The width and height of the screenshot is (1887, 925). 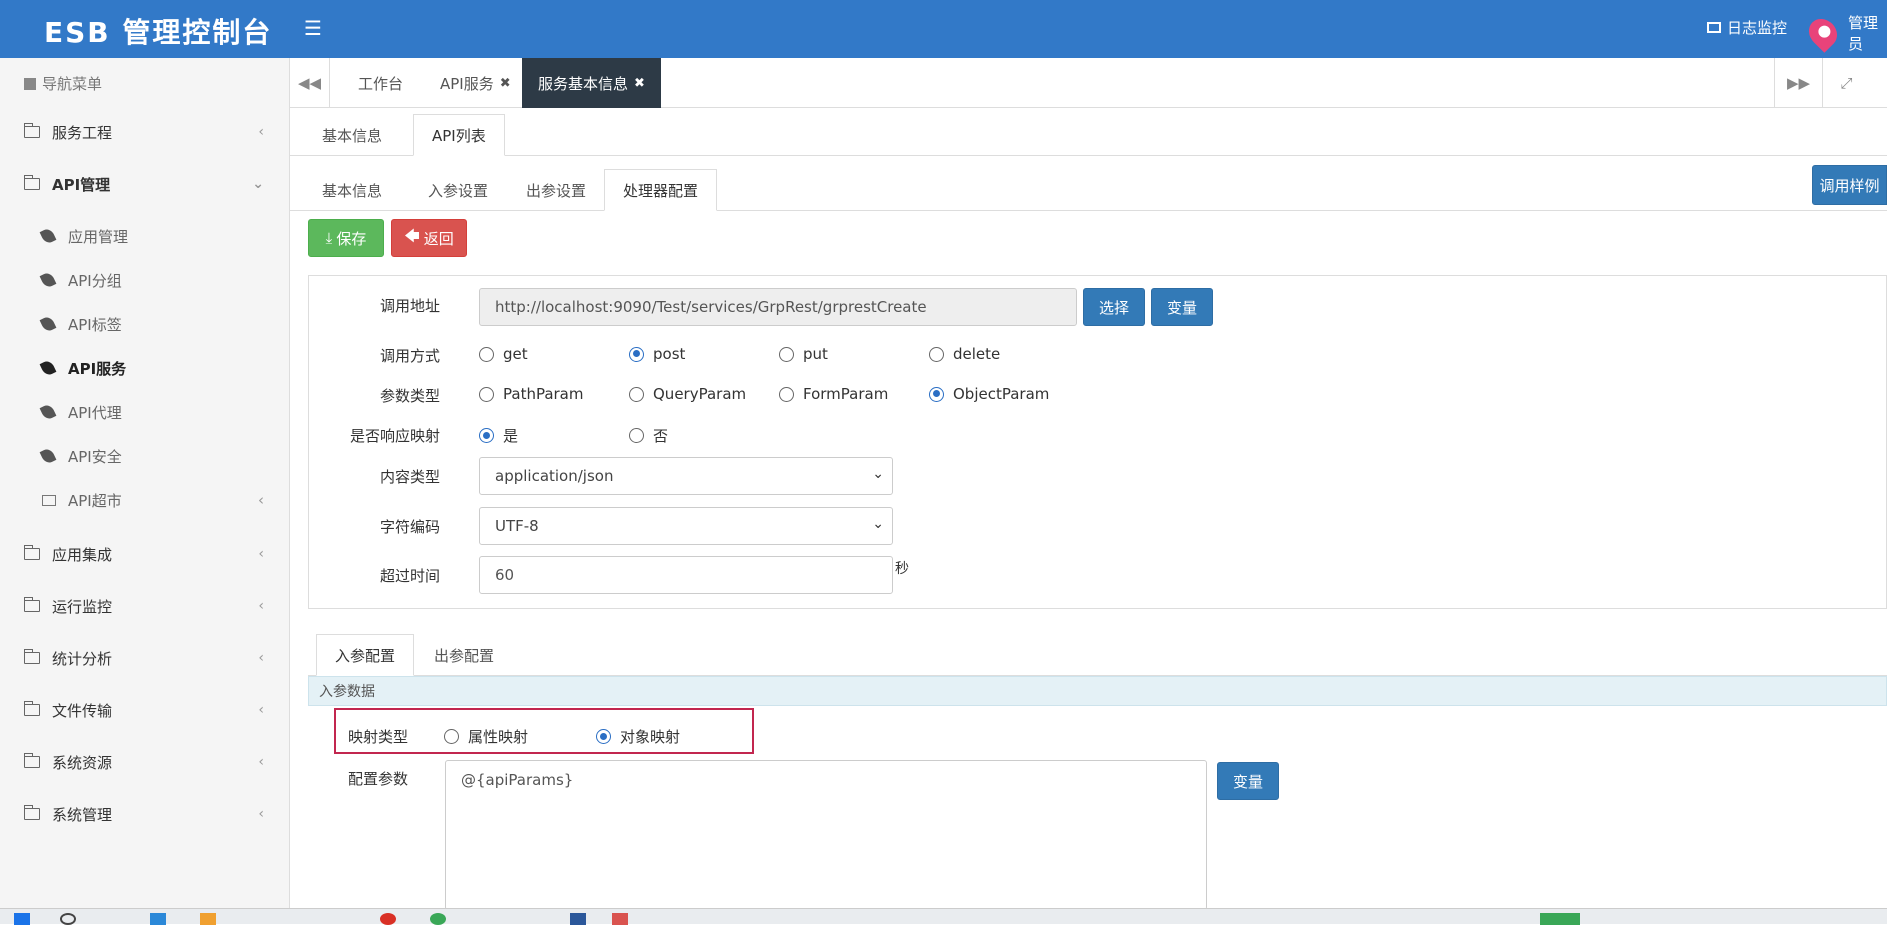 I want to click on arrow-left-icon: 🡄, so click(x=412, y=235).